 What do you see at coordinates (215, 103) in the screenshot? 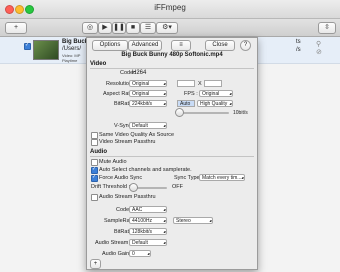
I see `quality-select: High Quality` at bounding box center [215, 103].